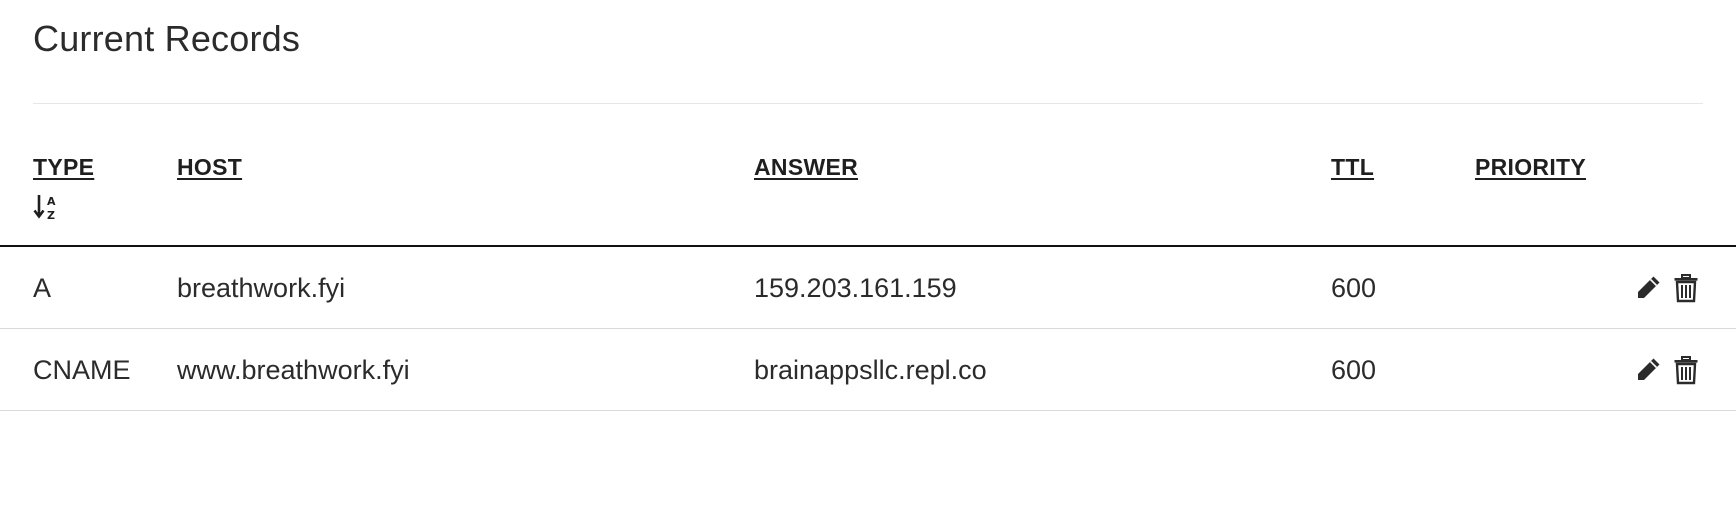 The image size is (1736, 512). Describe the element at coordinates (868, 410) in the screenshot. I see `row-divider` at that location.